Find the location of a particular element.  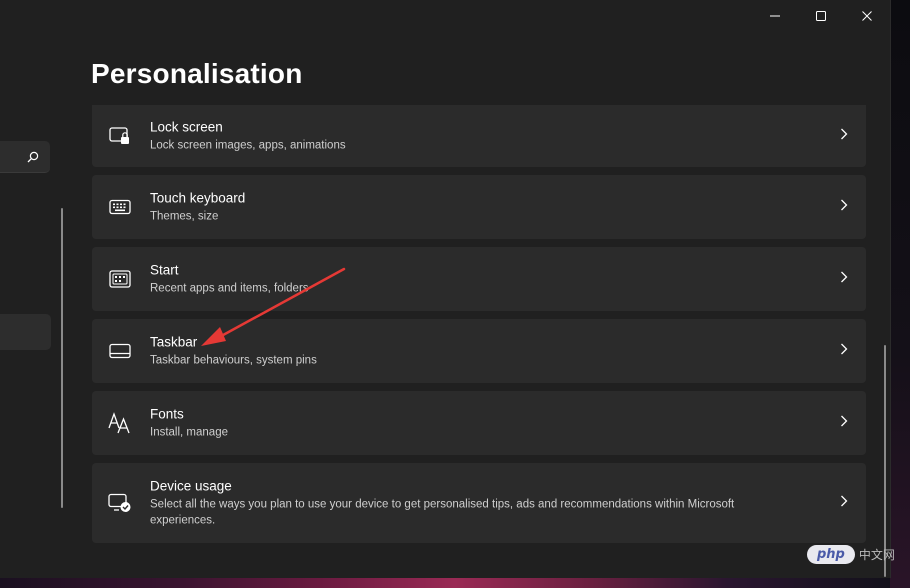

maximize-button is located at coordinates (821, 16).